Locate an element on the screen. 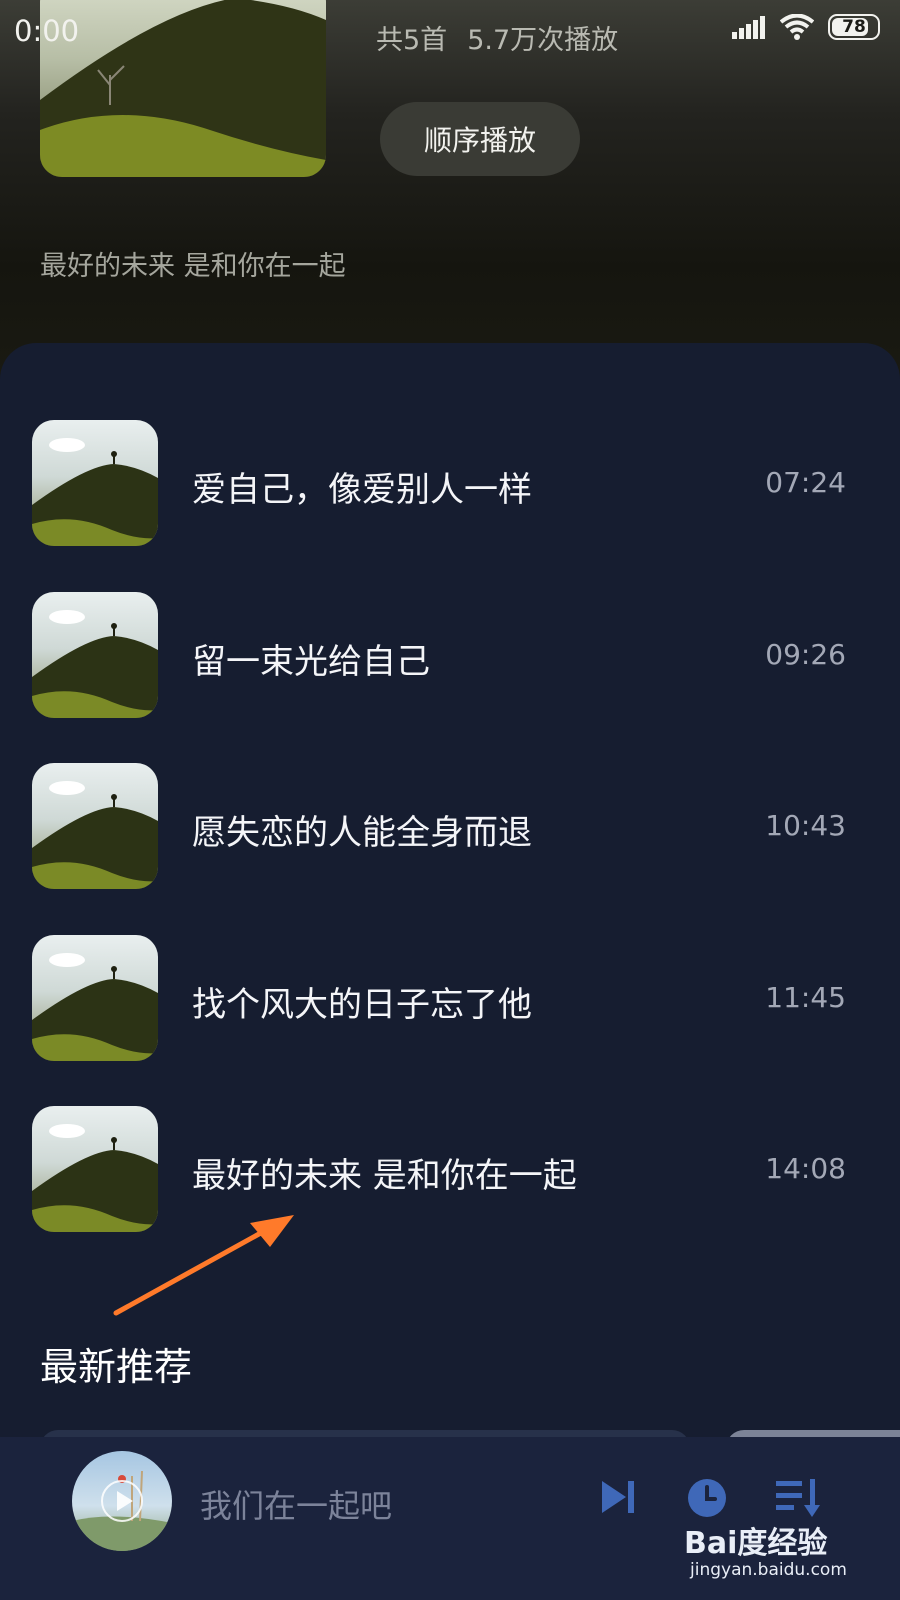 The image size is (900, 1600). track-title: 最好的未来 是和你在一起 is located at coordinates (384, 1176).